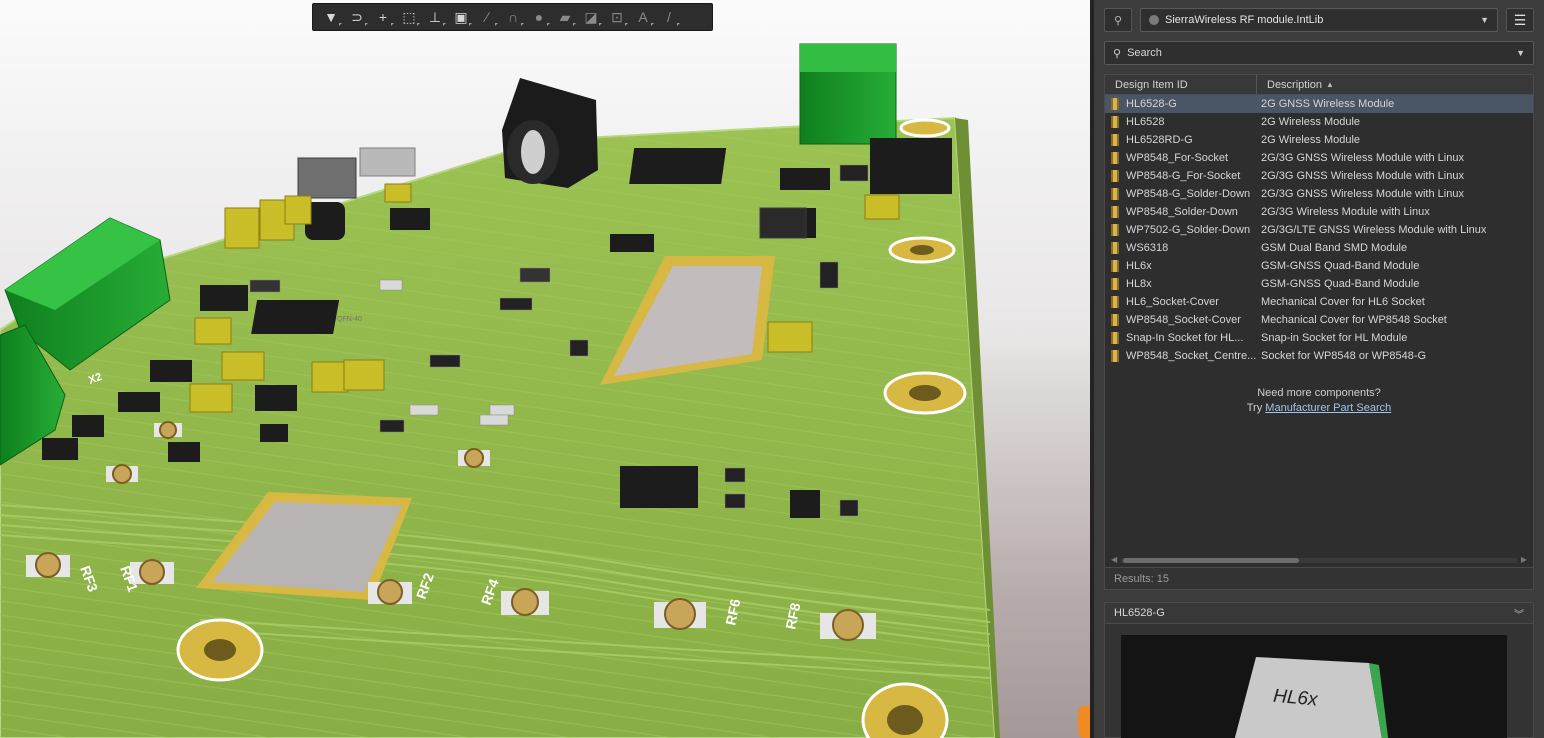 This screenshot has height=738, width=1544. I want to click on table-row: HL6528RD-G 2G Wireless Module, so click(1319, 140).